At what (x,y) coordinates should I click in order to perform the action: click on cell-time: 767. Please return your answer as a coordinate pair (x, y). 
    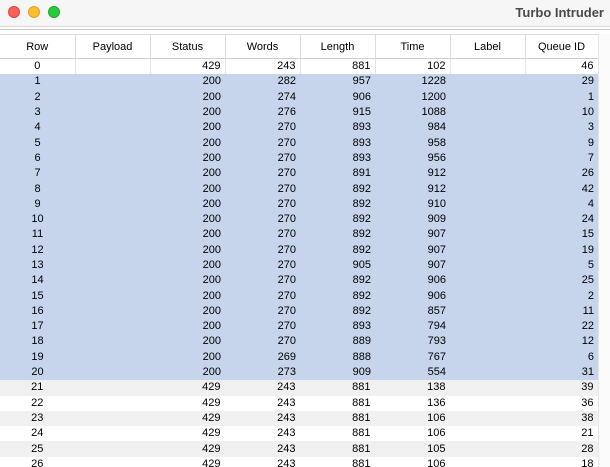
    Looking at the image, I should click on (412, 357).